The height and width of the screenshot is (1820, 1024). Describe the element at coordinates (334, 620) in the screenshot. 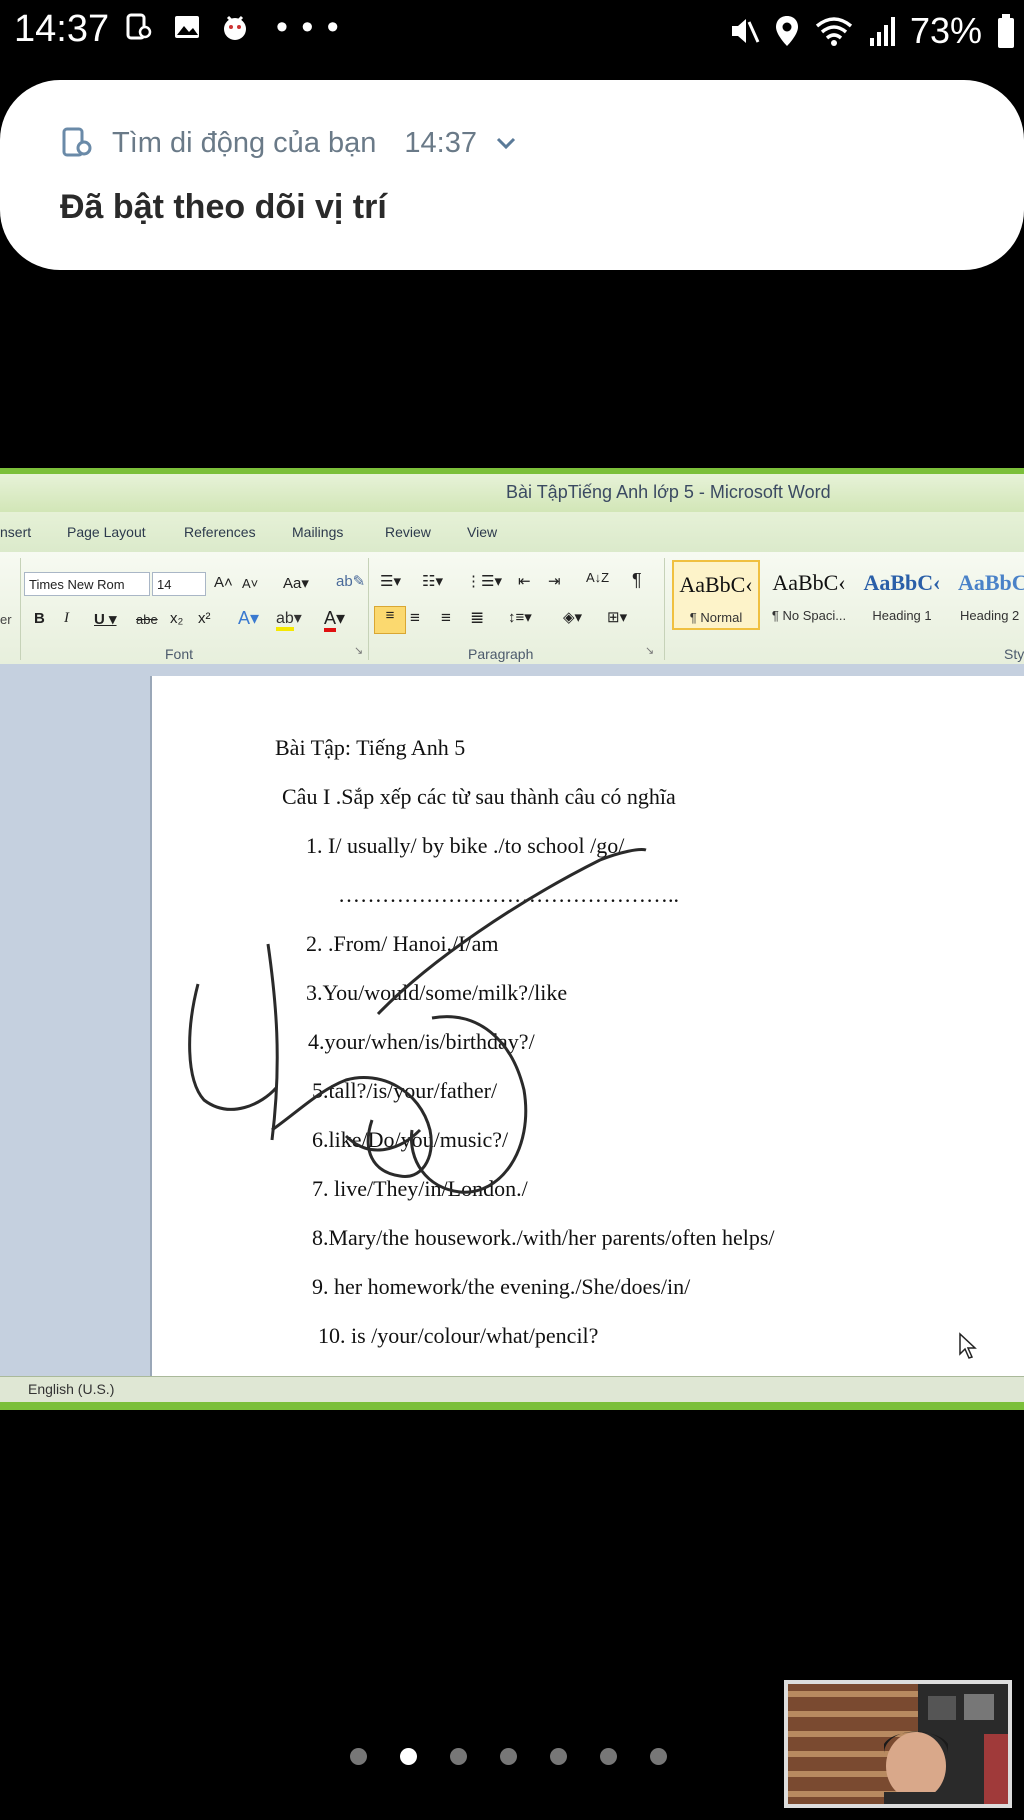

I see `font-color-icon: A▾` at that location.